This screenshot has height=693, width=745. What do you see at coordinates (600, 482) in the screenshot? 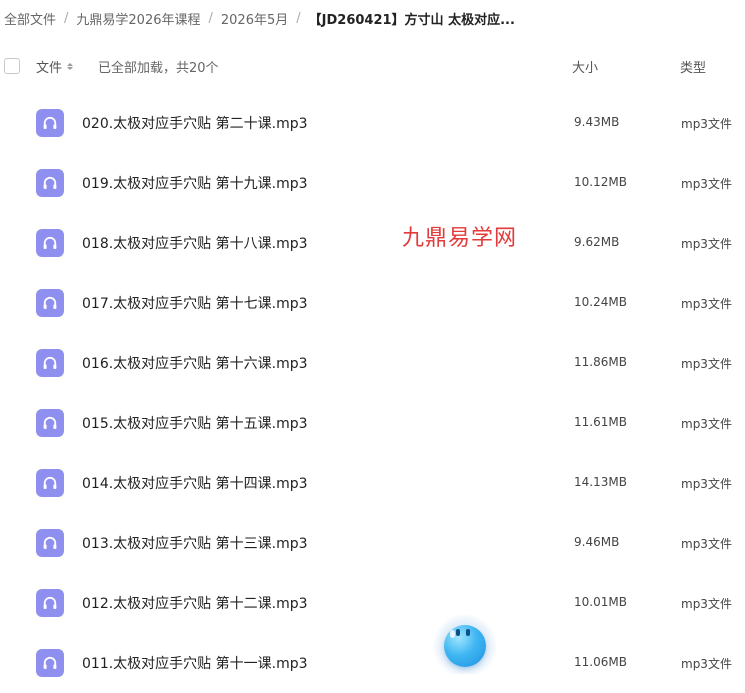
I see `file-size: 14.13MB` at bounding box center [600, 482].